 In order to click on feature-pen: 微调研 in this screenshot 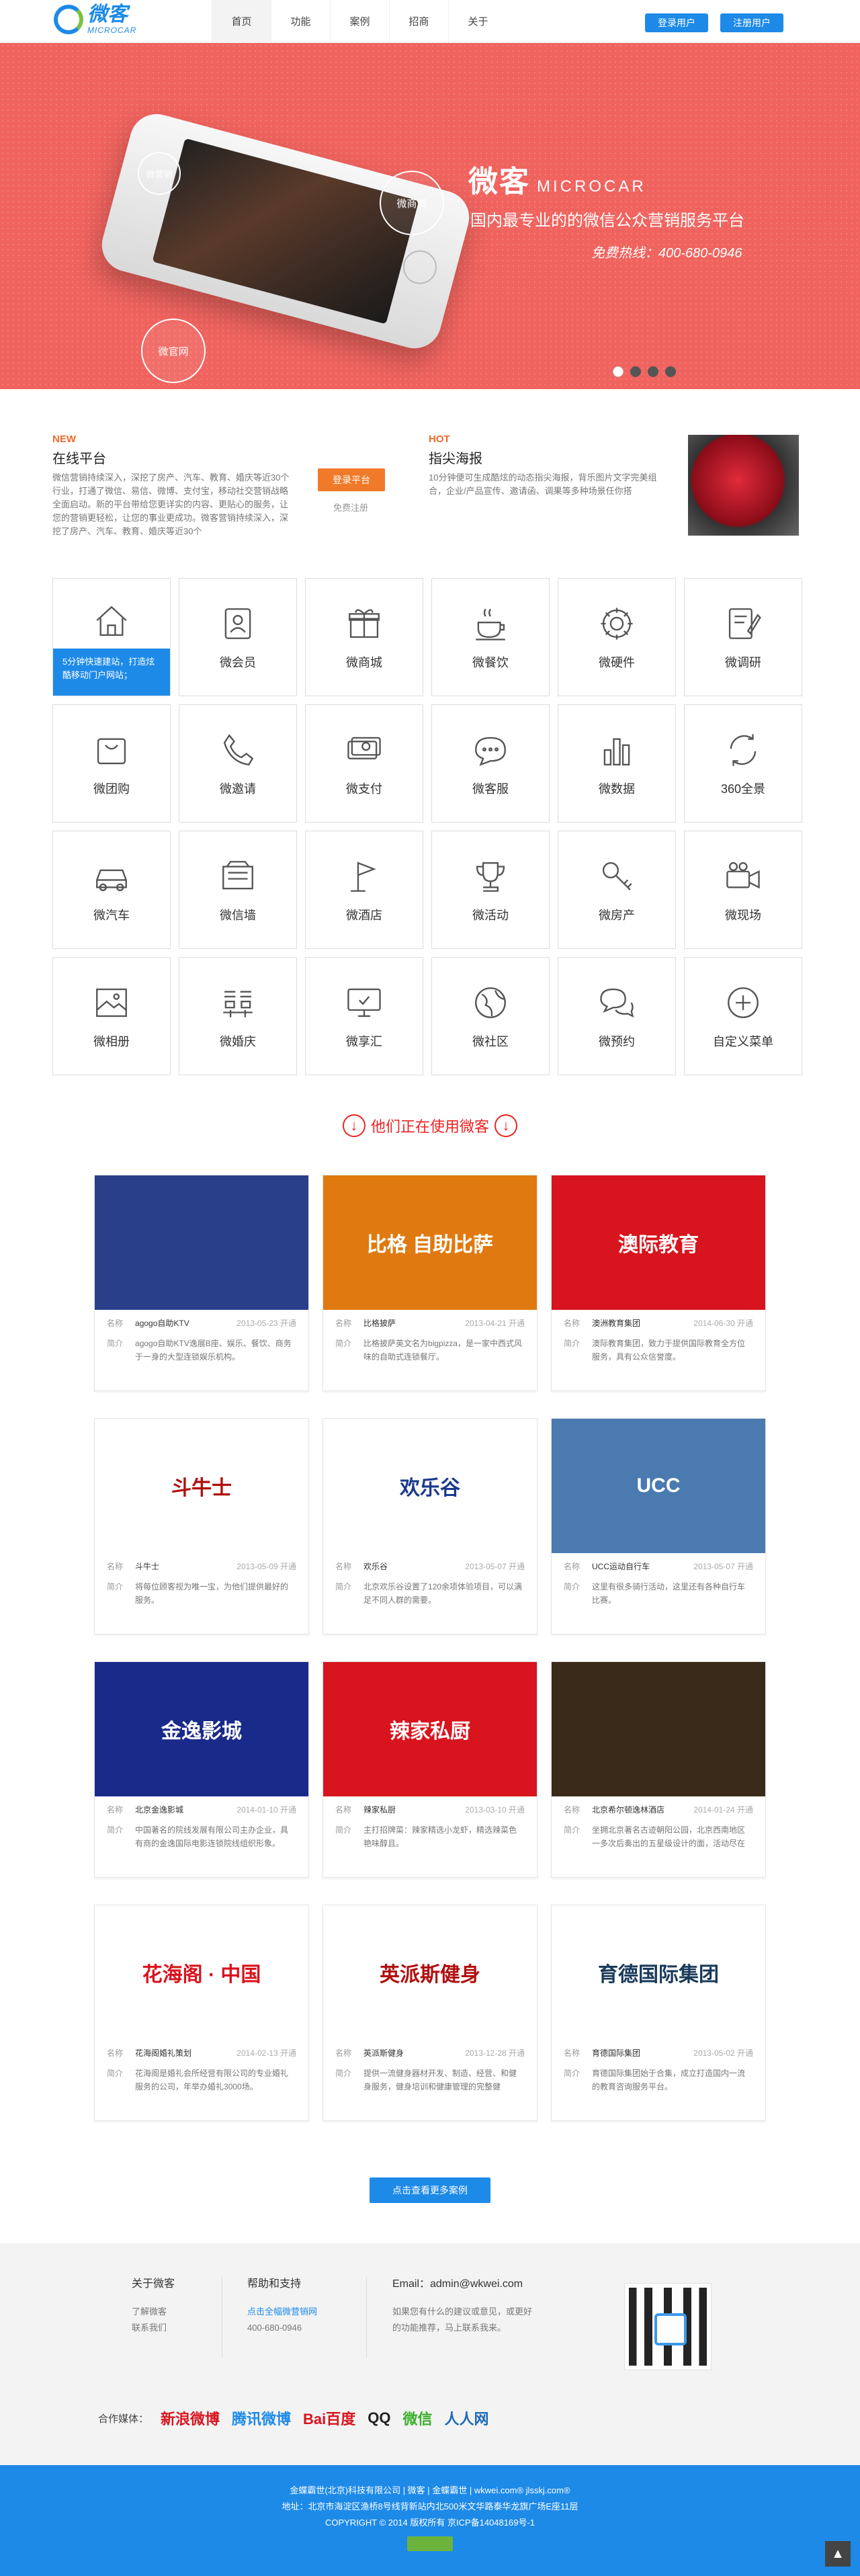, I will do `click(743, 637)`.